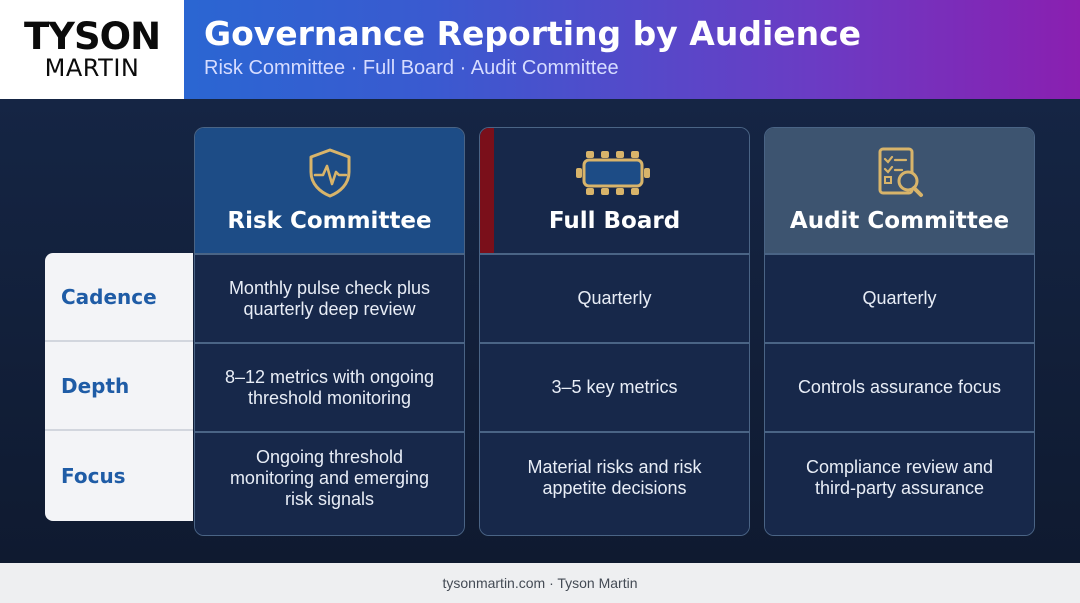 This screenshot has height=603, width=1080. I want to click on row-labels: Cadence Depth Focus, so click(119, 387).